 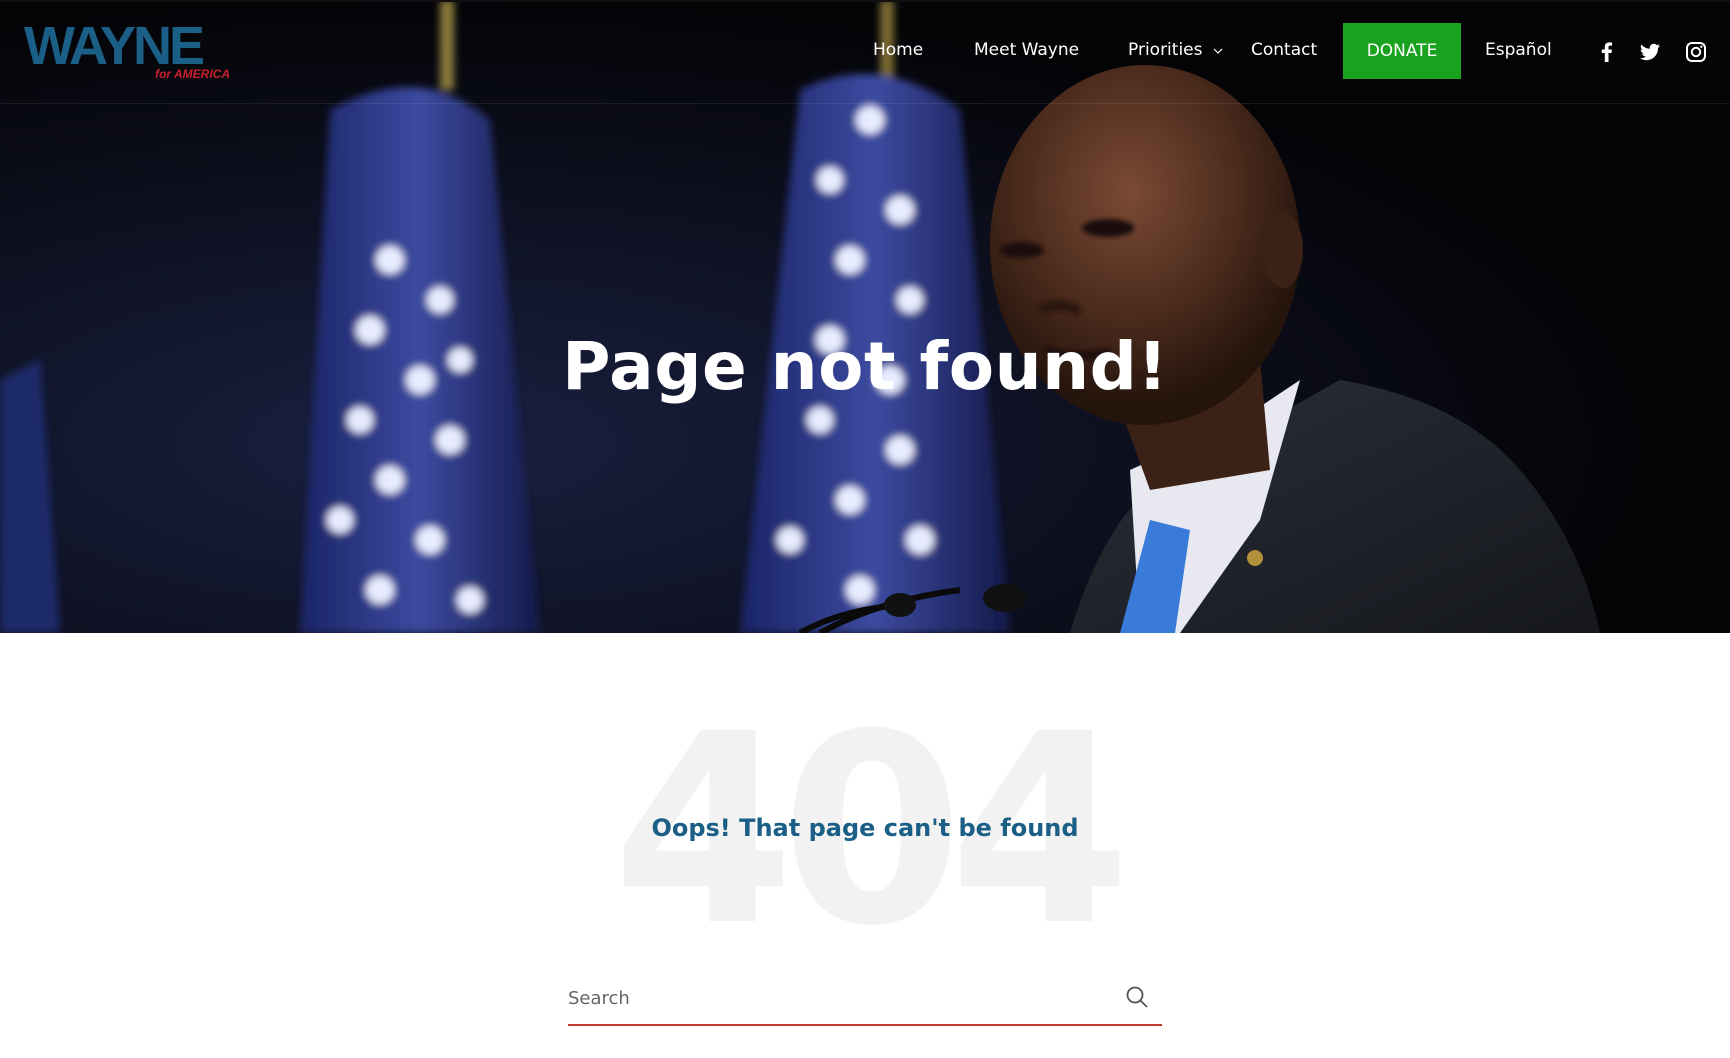 What do you see at coordinates (129, 51) in the screenshot?
I see `site-logo: WAYNE for AMERICA` at bounding box center [129, 51].